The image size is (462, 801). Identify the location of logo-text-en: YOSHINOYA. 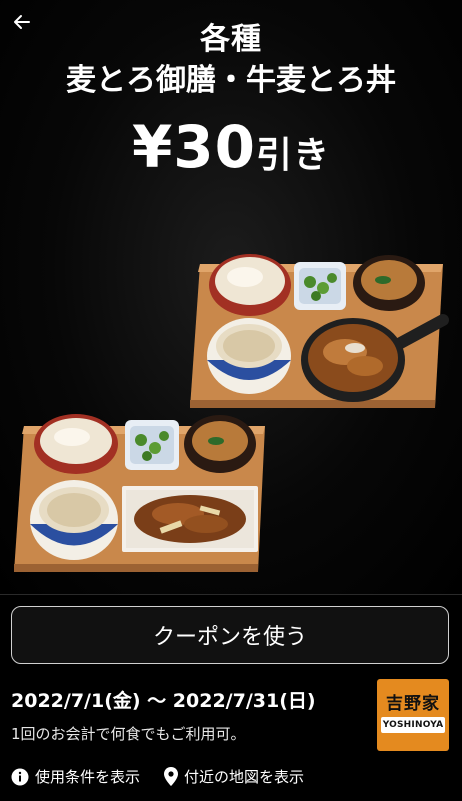
(413, 725).